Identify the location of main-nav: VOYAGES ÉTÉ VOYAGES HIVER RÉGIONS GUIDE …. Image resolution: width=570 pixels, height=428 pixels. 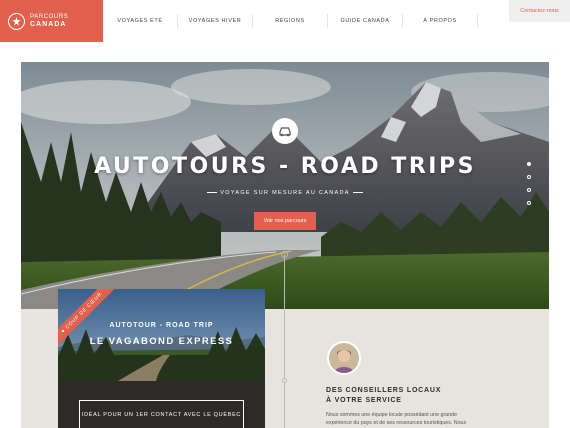
(290, 21).